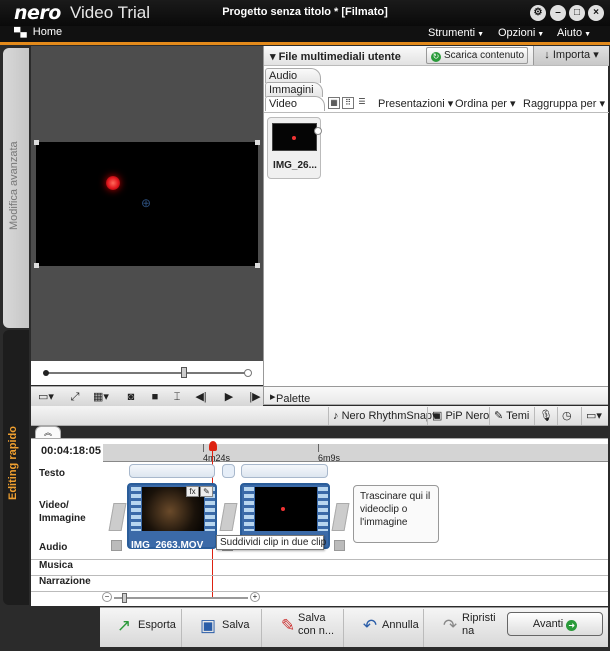  What do you see at coordinates (131, 397) in the screenshot?
I see `snapshot-camera-icon: ◙` at bounding box center [131, 397].